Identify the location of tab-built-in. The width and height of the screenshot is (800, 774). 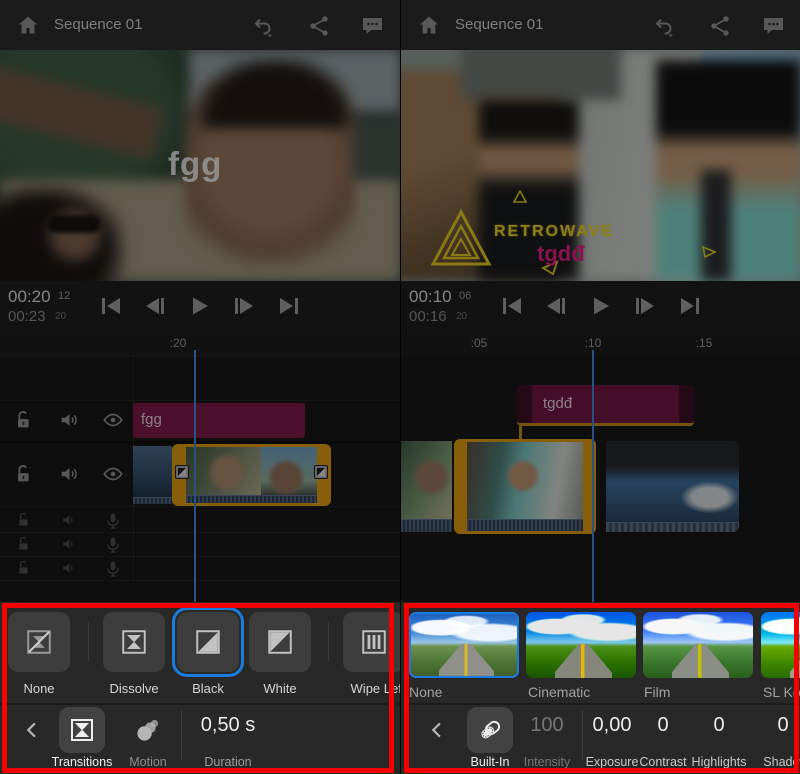
(490, 730).